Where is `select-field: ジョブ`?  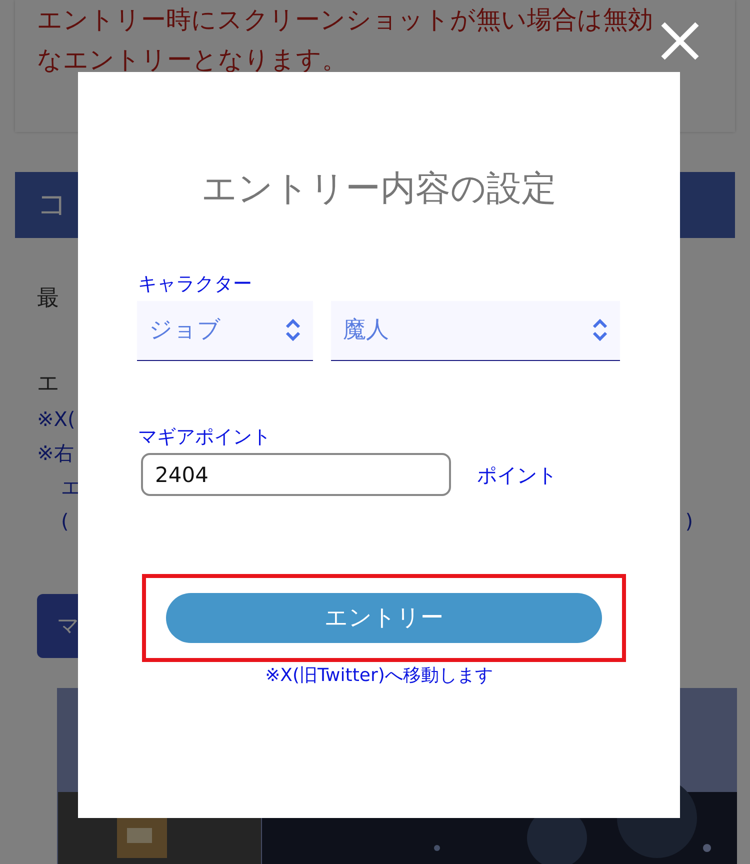
select-field: ジョブ is located at coordinates (225, 330).